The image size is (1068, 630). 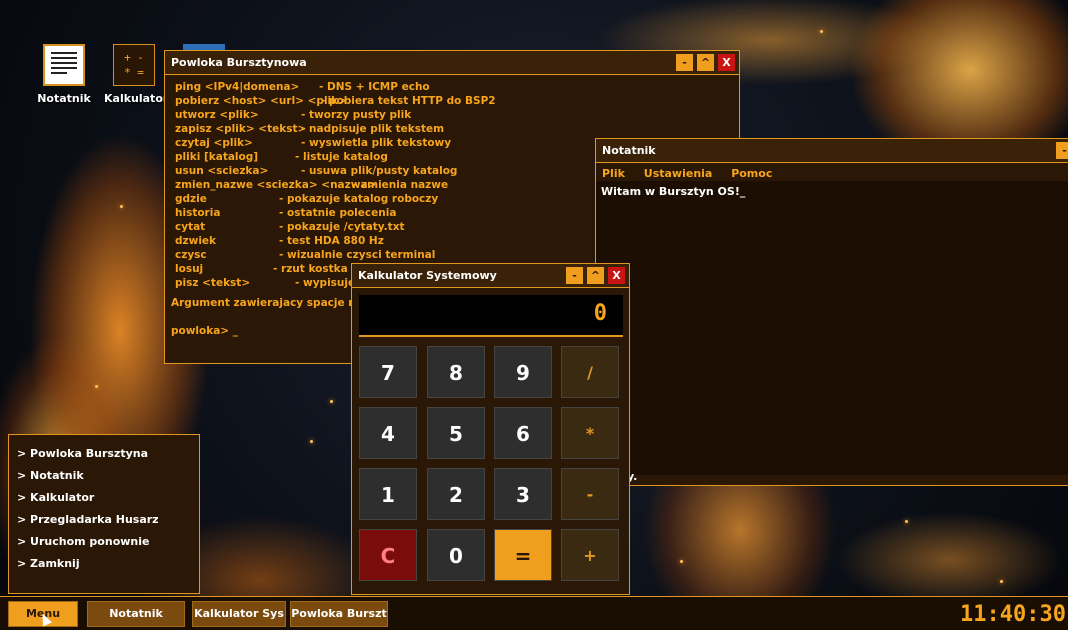 What do you see at coordinates (590, 494) in the screenshot?
I see `calc-button-subtract: -` at bounding box center [590, 494].